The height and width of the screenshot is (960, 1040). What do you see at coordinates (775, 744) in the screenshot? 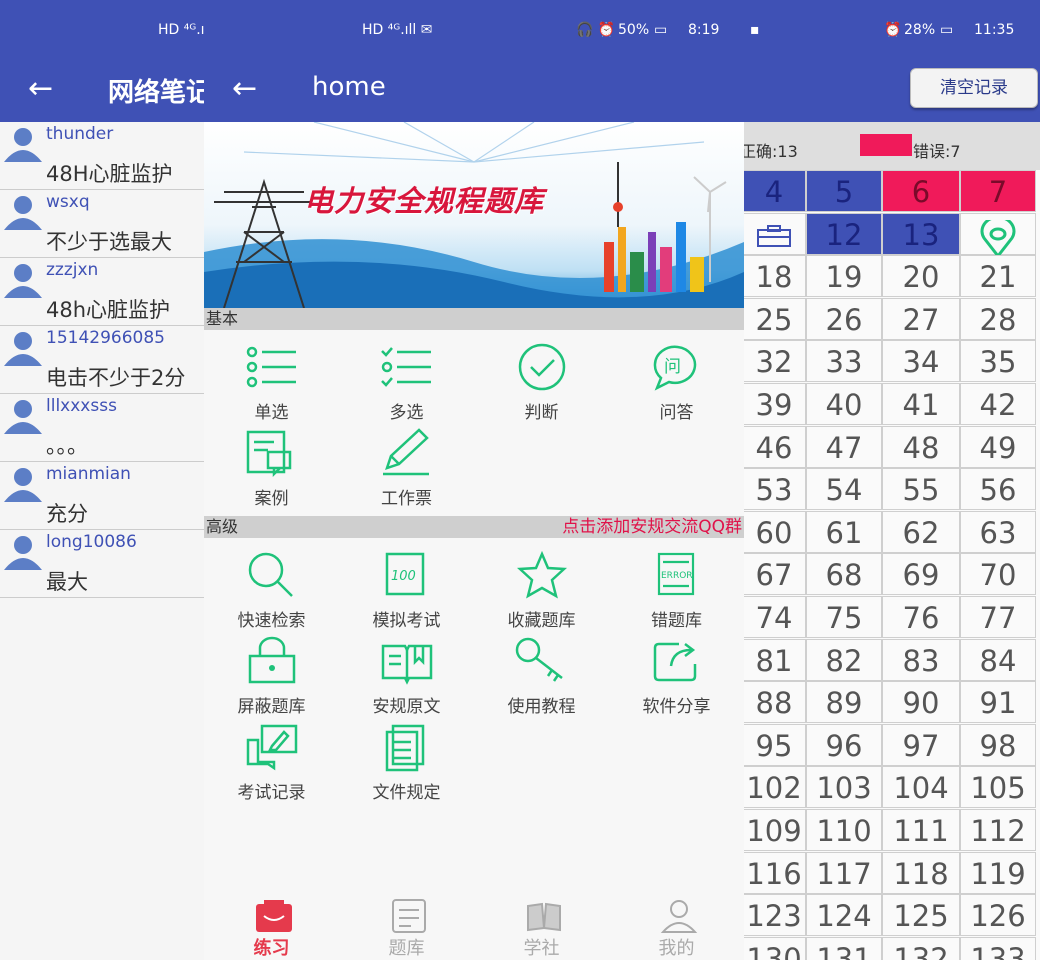
I see `question-cell: 95` at bounding box center [775, 744].